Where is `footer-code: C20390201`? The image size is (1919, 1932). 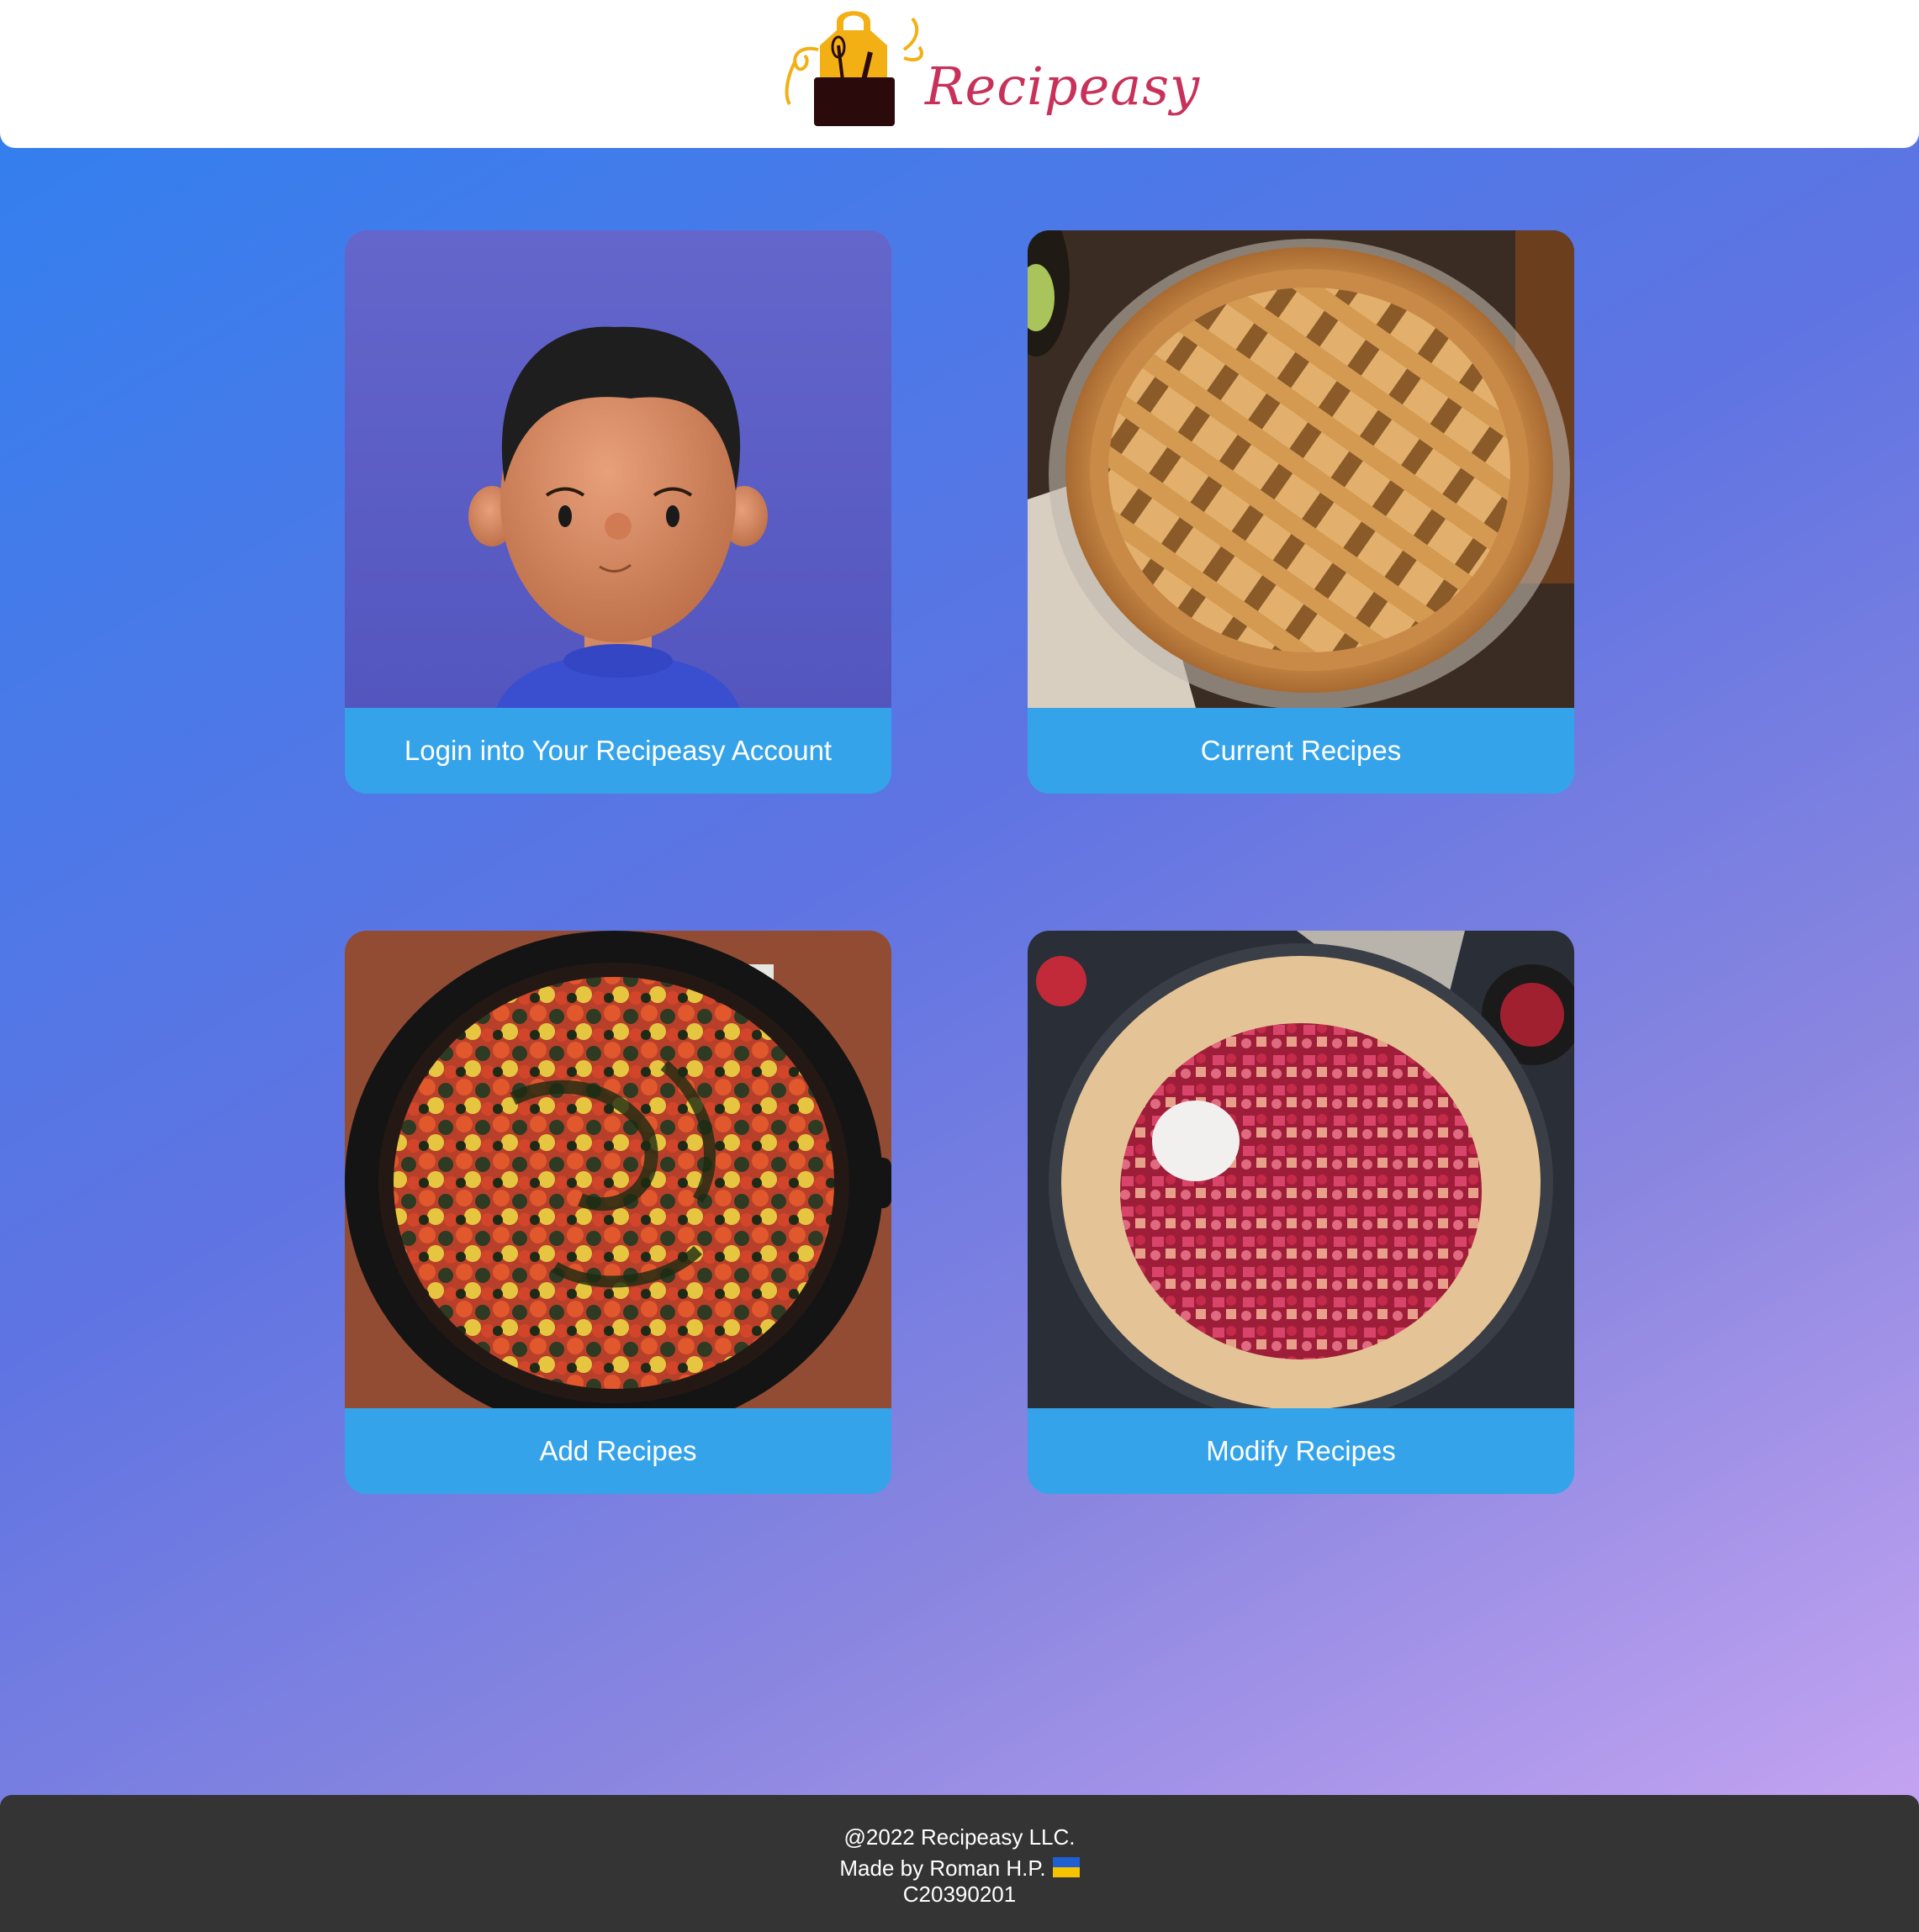
footer-code: C20390201 is located at coordinates (959, 1895).